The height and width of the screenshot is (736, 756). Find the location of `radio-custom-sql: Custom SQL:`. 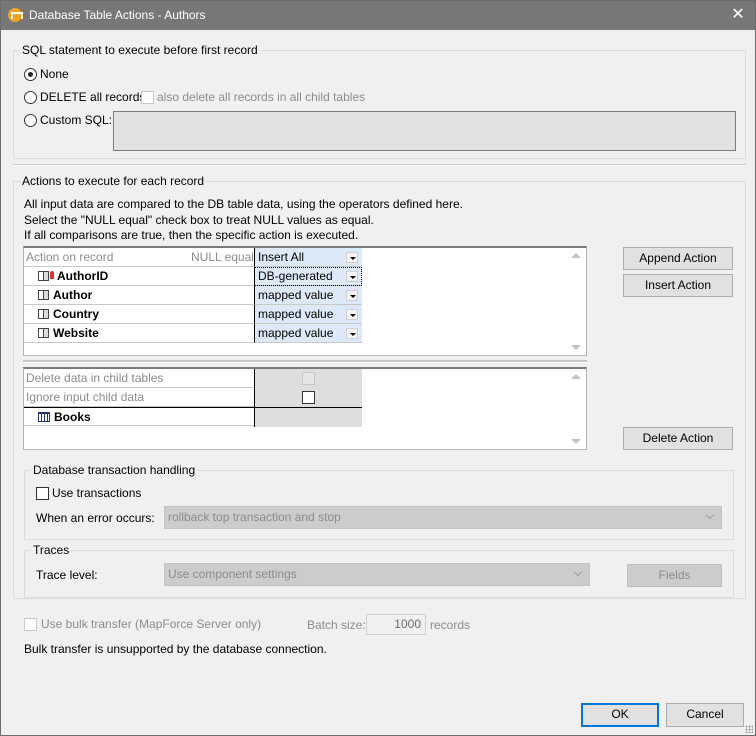

radio-custom-sql: Custom SQL: is located at coordinates (68, 120).